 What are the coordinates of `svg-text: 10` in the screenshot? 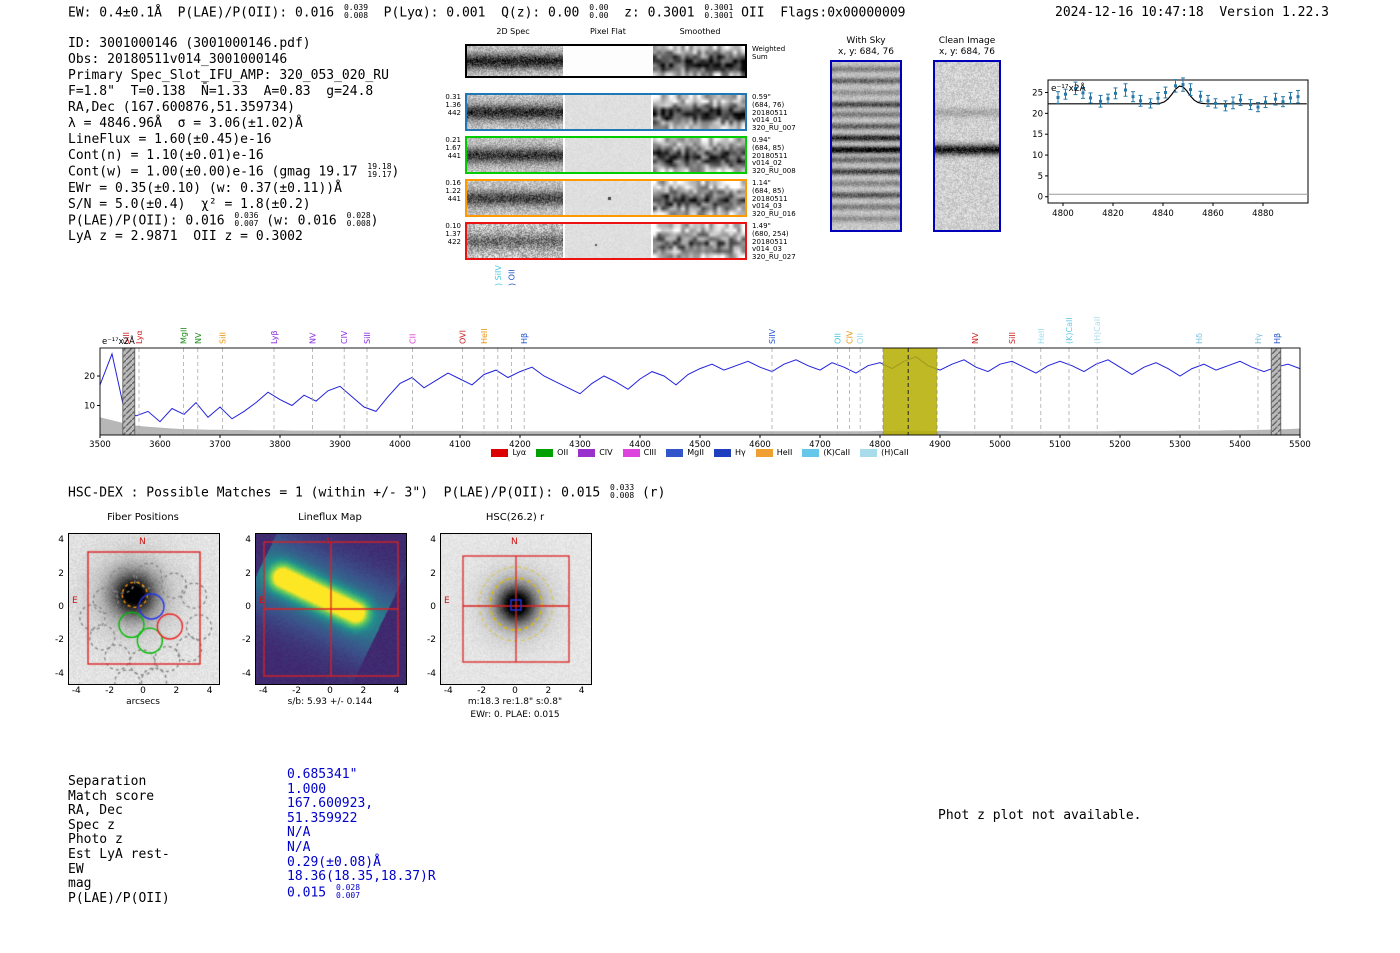 It's located at (1037, 156).